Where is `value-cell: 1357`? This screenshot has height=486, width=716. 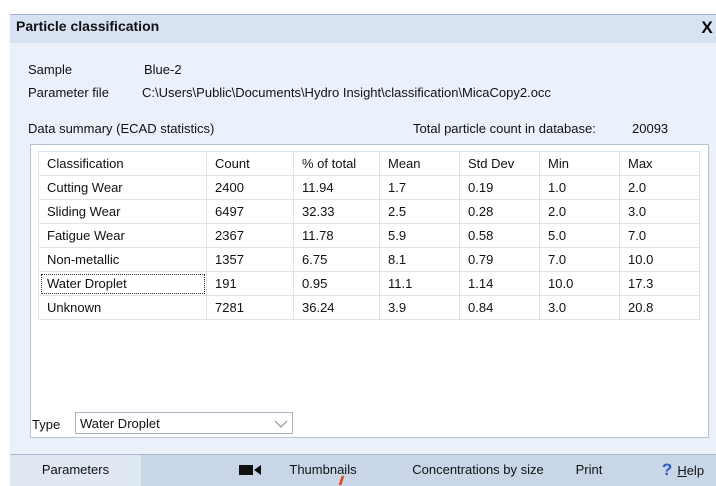 value-cell: 1357 is located at coordinates (250, 259).